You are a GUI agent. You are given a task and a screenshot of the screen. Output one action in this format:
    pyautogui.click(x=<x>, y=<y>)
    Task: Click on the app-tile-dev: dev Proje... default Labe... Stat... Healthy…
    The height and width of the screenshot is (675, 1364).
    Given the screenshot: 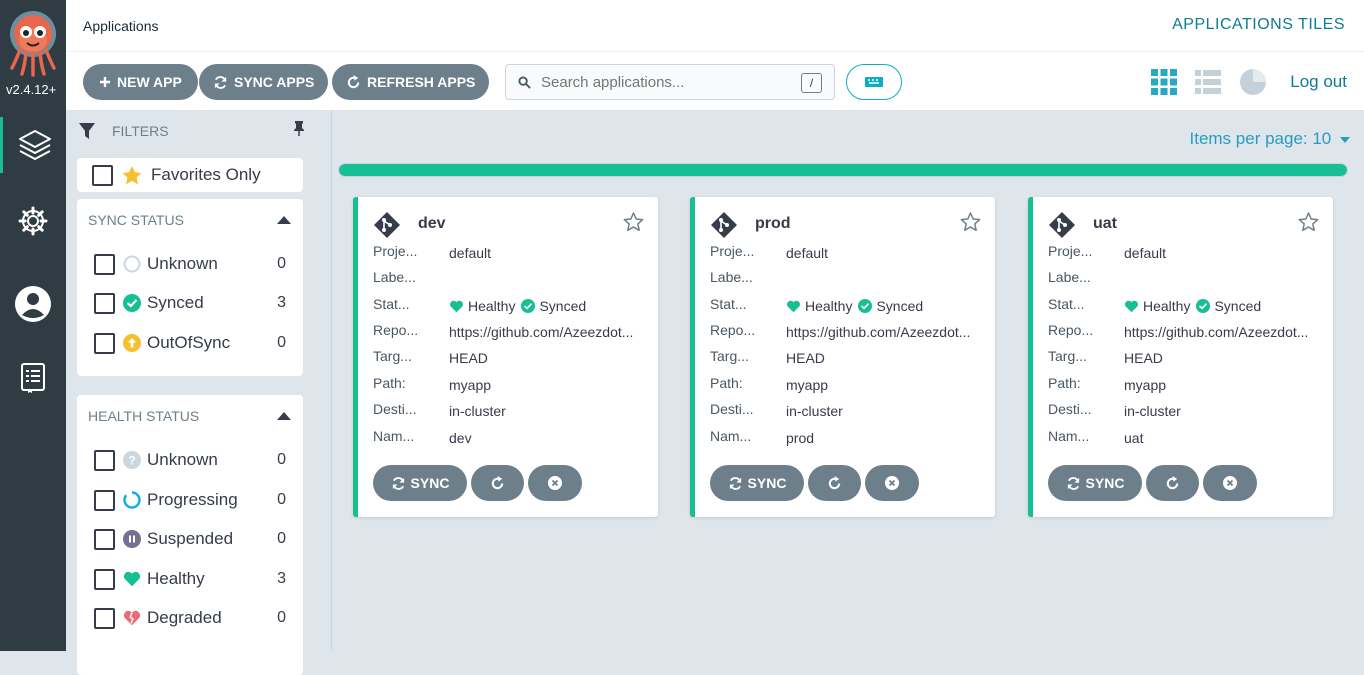 What is the action you would take?
    pyautogui.click(x=505, y=357)
    